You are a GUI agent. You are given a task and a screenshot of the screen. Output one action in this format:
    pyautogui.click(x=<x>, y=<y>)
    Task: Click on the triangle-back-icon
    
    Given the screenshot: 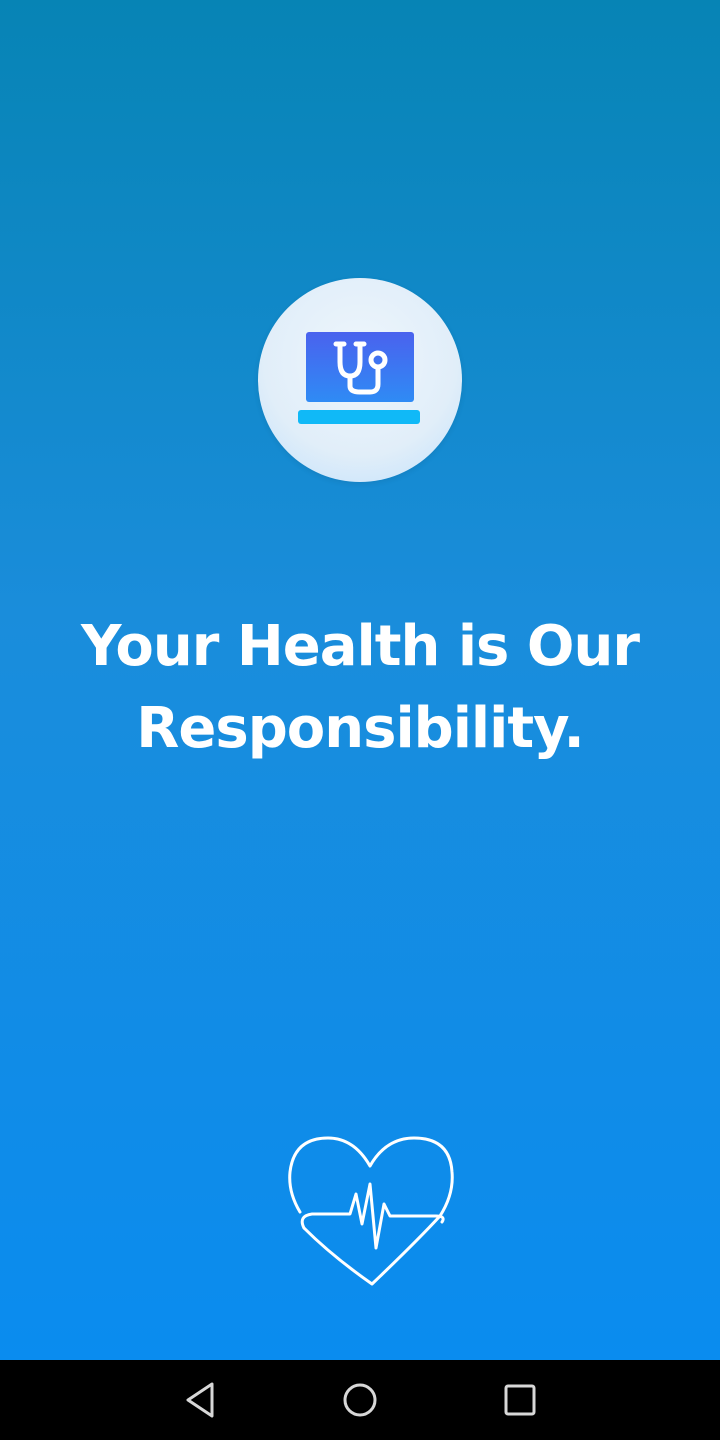 What is the action you would take?
    pyautogui.click(x=200, y=1400)
    